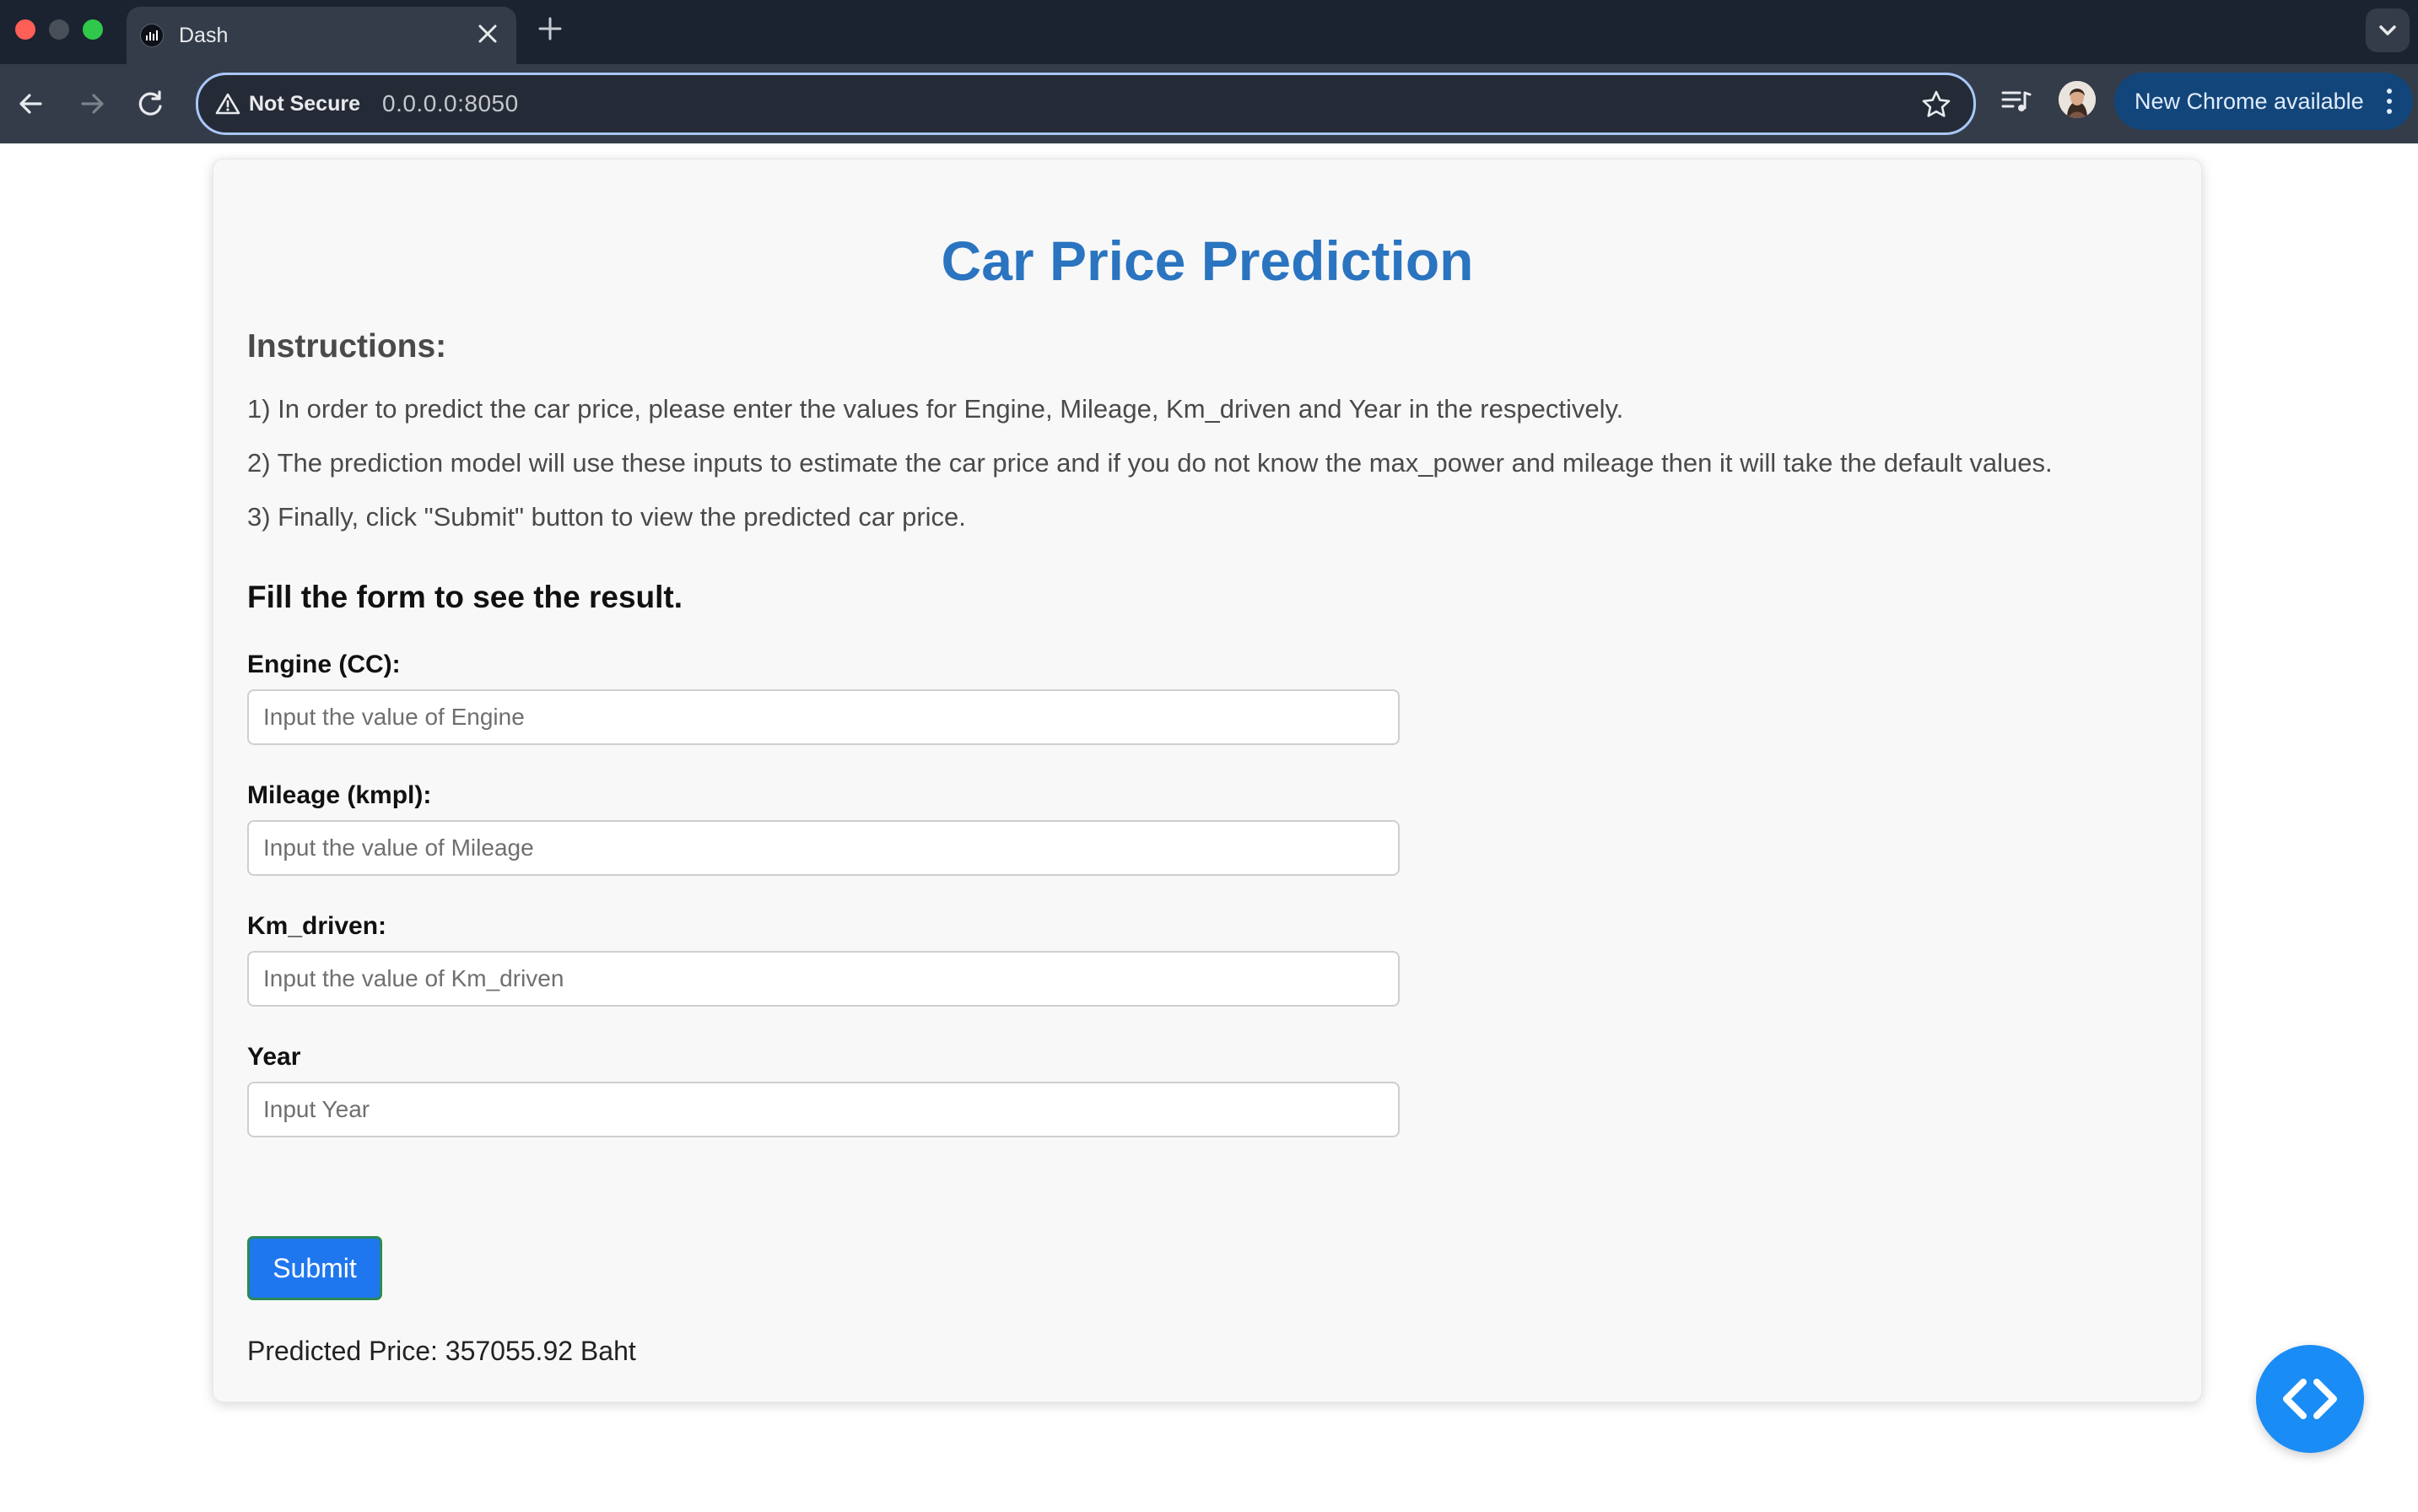 Image resolution: width=2418 pixels, height=1512 pixels. I want to click on dash-favicon-icon, so click(152, 35).